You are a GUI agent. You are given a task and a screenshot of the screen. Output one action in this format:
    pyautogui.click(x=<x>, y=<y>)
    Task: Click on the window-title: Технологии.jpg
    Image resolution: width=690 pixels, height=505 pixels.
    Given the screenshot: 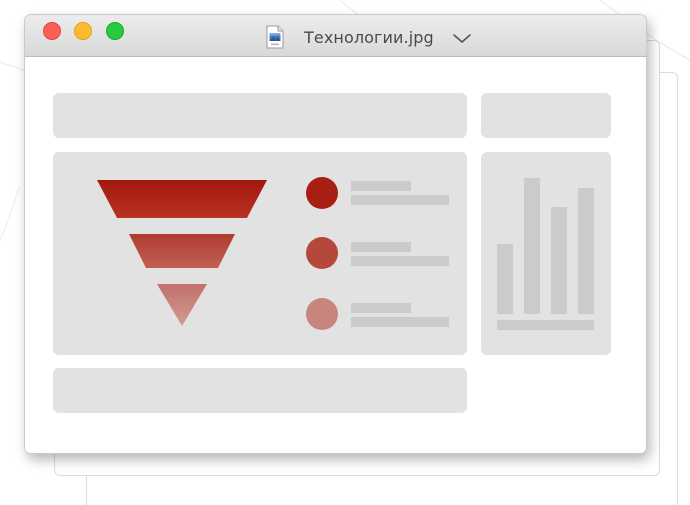 What is the action you would take?
    pyautogui.click(x=369, y=37)
    